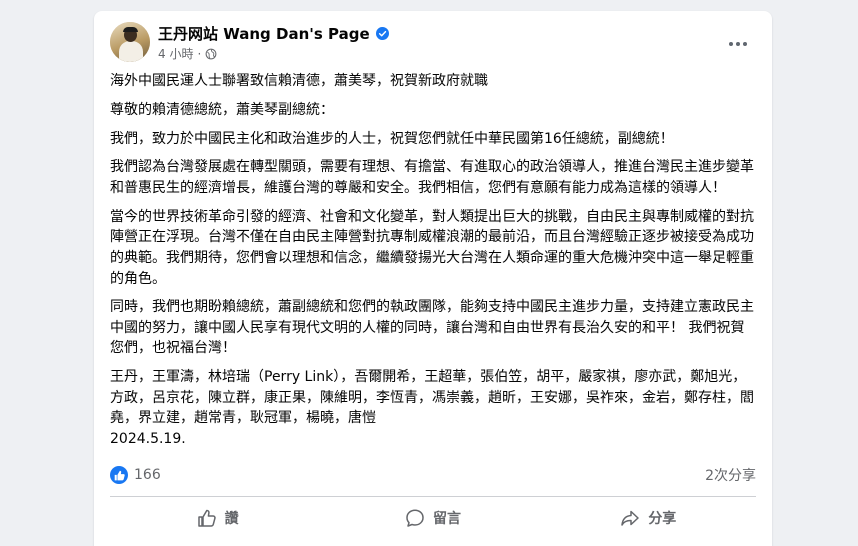 Image resolution: width=858 pixels, height=546 pixels. What do you see at coordinates (730, 475) in the screenshot?
I see `share-count: 2次分享` at bounding box center [730, 475].